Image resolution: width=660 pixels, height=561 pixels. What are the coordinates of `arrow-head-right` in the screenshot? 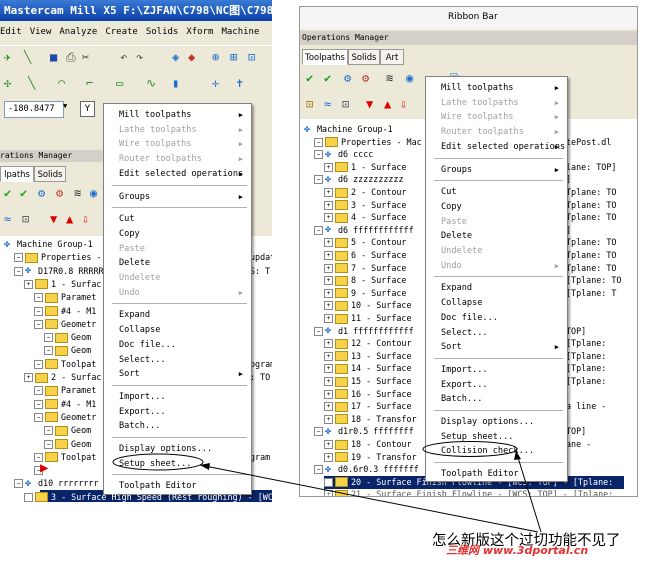 It's located at (517, 455).